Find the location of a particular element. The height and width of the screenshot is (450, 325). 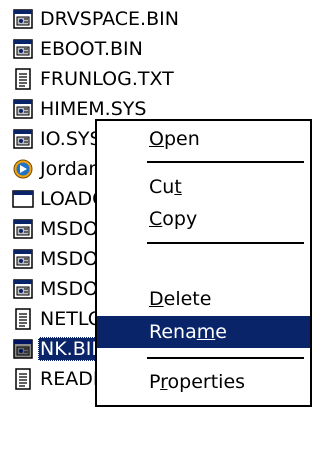

file-name: FRUNLOG.TXT is located at coordinates (107, 79).